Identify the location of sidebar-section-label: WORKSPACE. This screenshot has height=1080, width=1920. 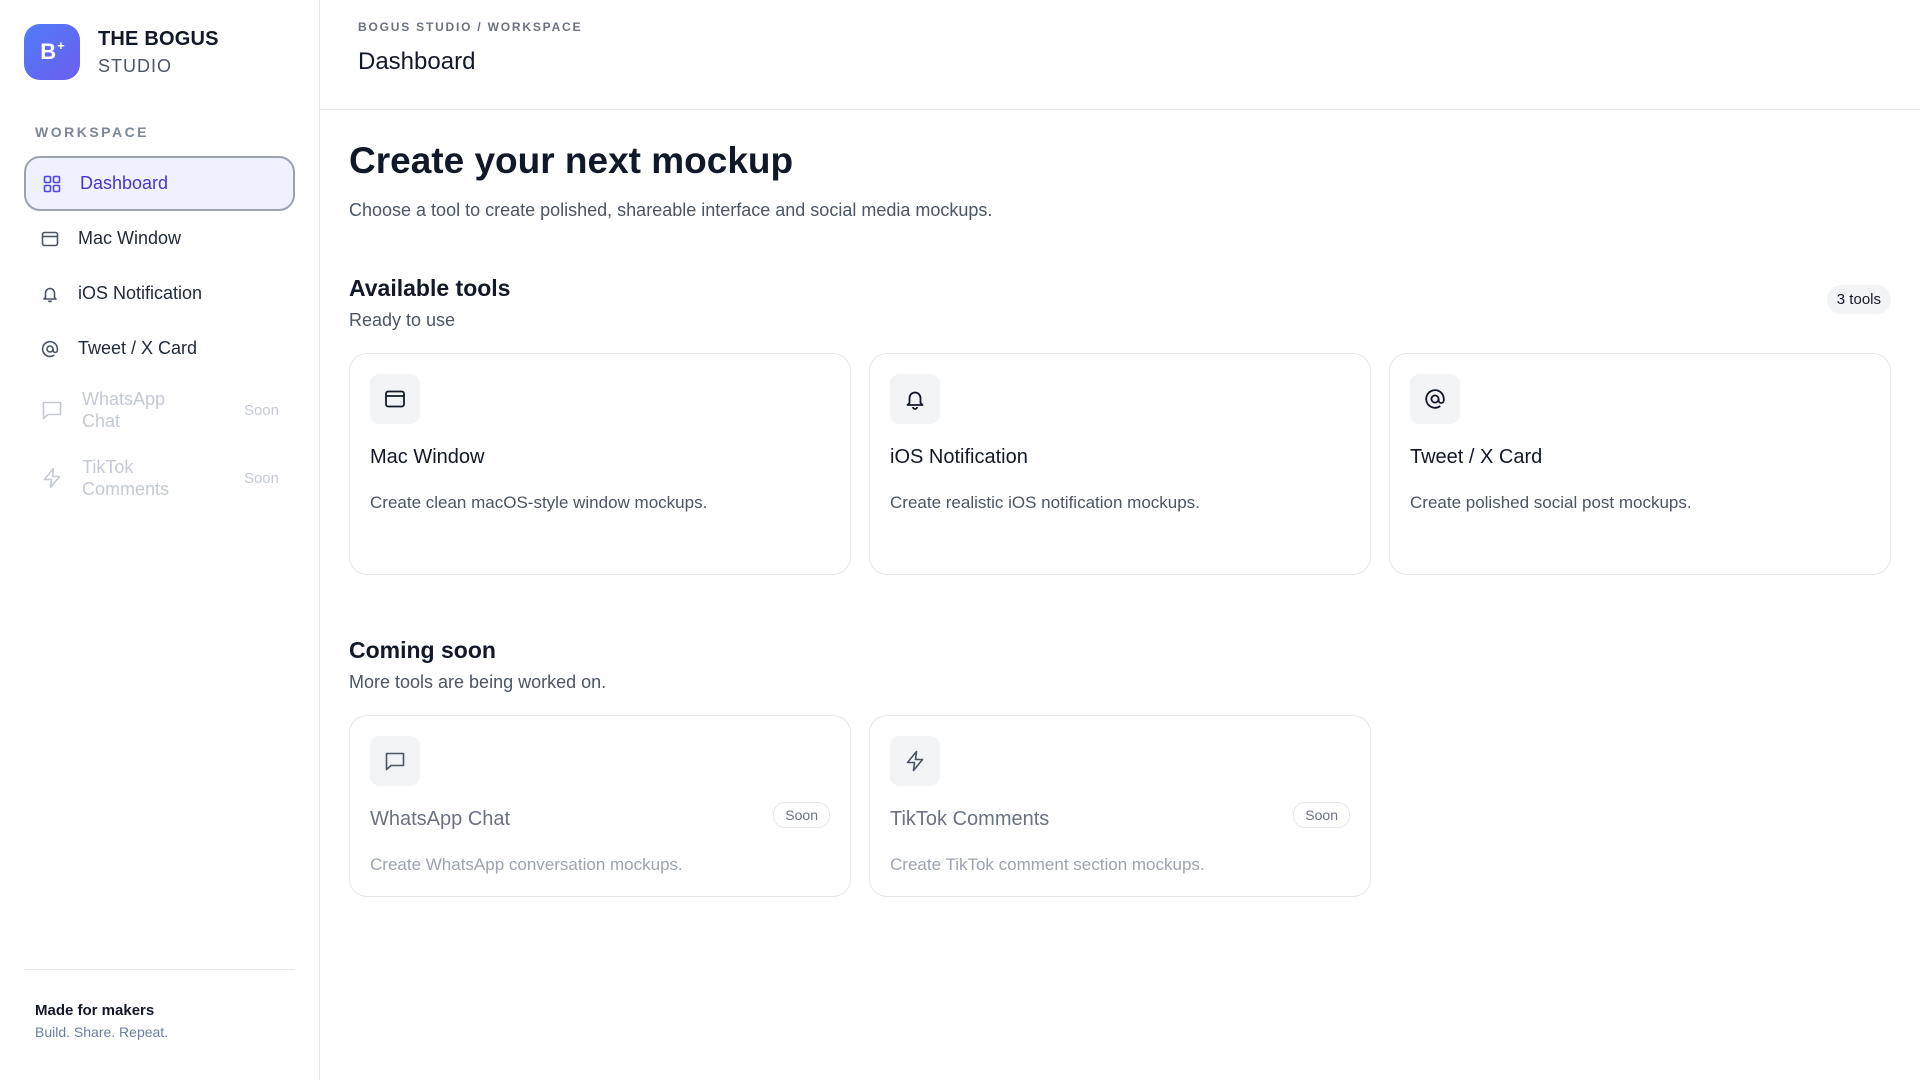
(92, 132).